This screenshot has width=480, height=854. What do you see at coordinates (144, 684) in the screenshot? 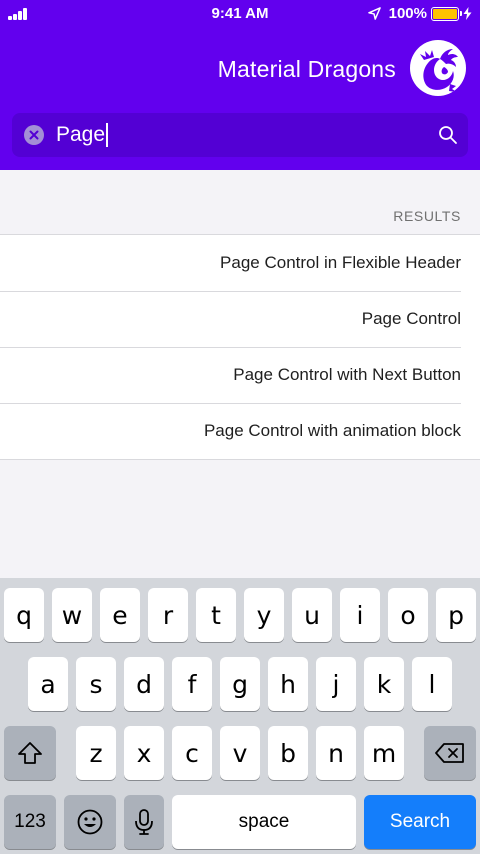
I see `key-d: d` at bounding box center [144, 684].